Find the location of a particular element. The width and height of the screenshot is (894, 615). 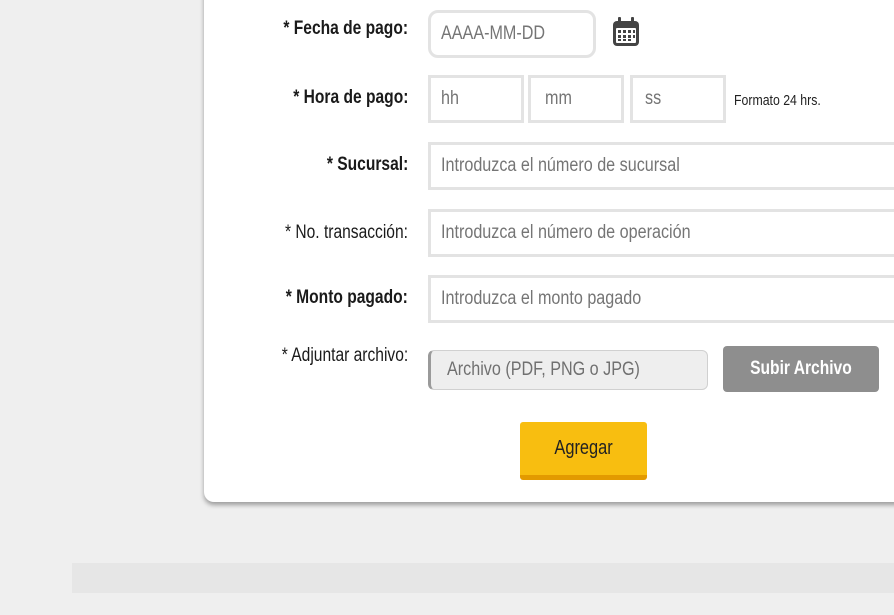

sucursal-label: * Sucursal: is located at coordinates (367, 164).